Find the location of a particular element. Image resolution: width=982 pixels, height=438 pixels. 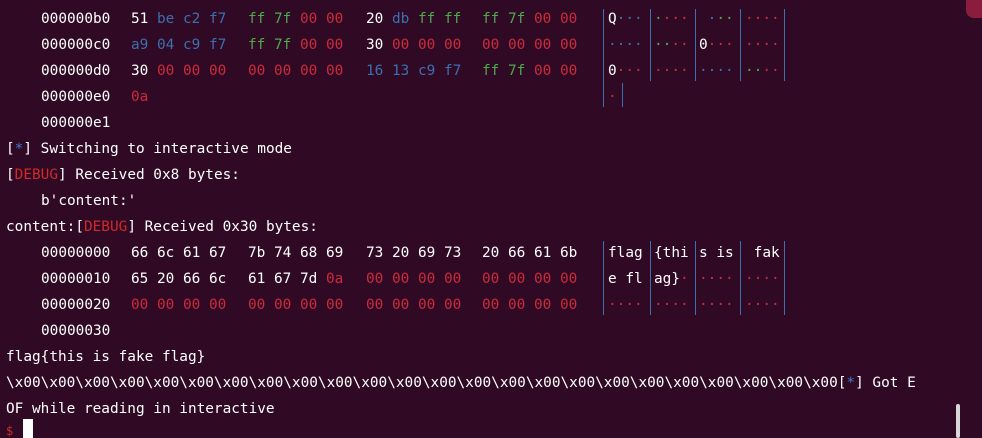

ascii-group: ag}· is located at coordinates (671, 279).